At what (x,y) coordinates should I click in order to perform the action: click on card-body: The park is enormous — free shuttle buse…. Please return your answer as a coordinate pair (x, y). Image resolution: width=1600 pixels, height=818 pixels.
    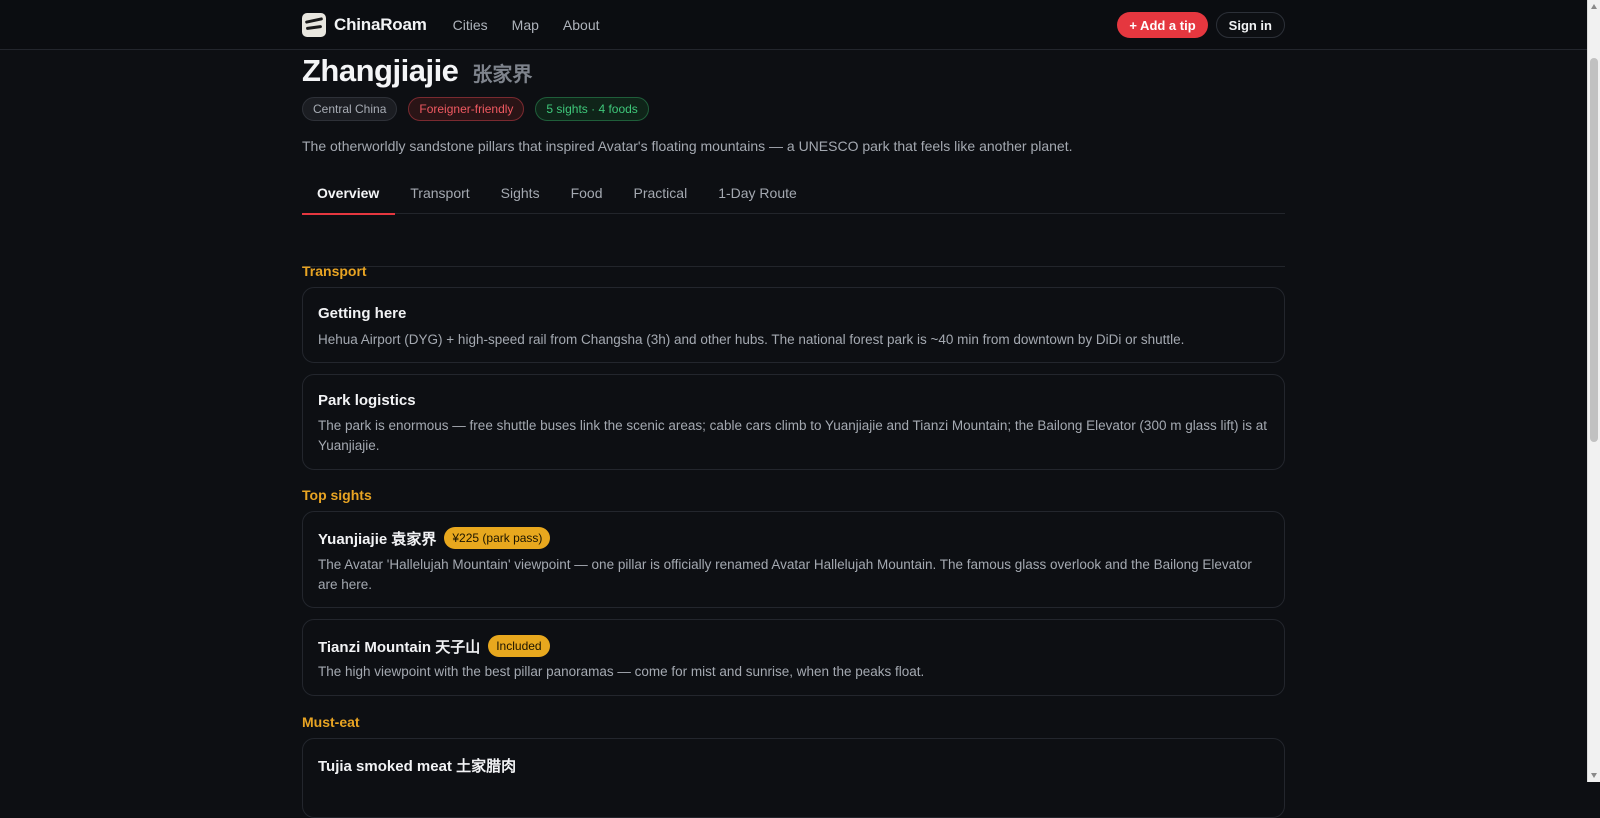
    Looking at the image, I should click on (792, 435).